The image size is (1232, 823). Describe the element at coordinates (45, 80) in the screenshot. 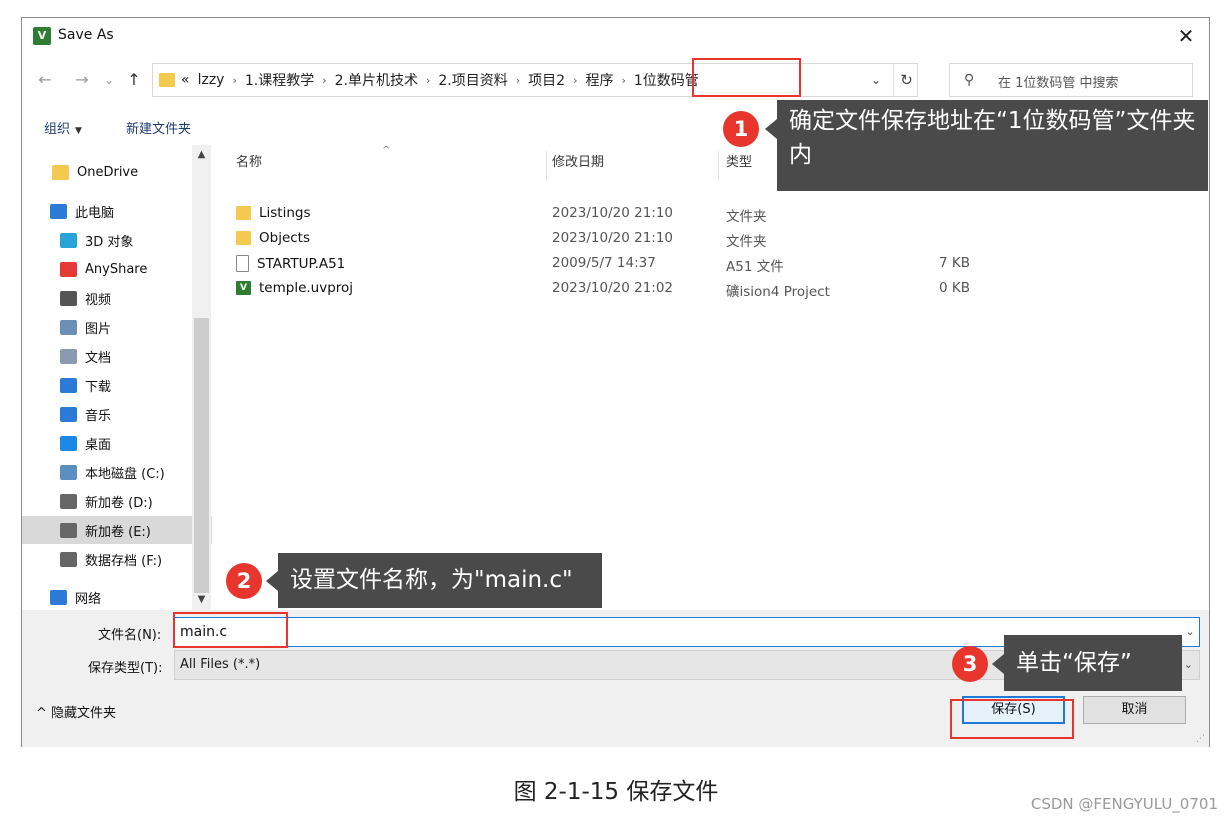

I see `back-arrow-icon: ←` at that location.